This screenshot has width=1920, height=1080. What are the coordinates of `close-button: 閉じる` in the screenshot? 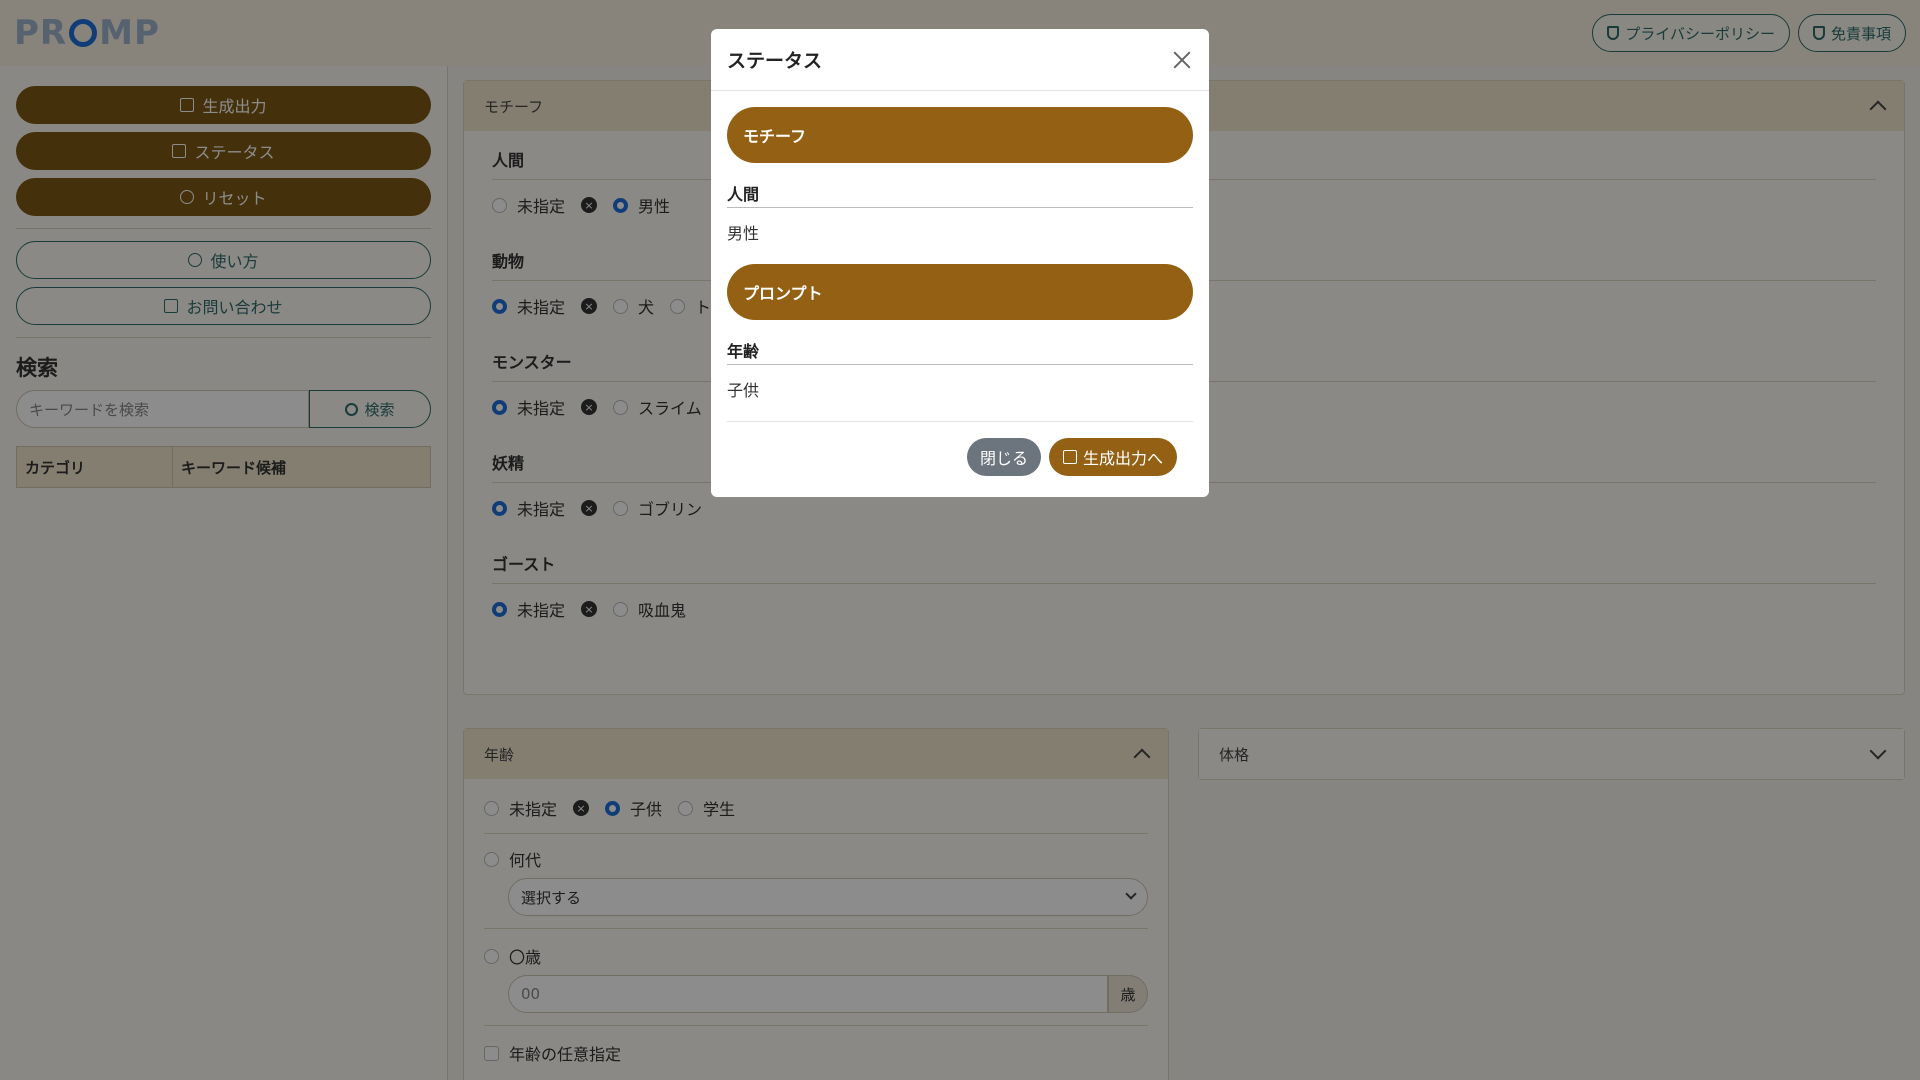 It's located at (1003, 457).